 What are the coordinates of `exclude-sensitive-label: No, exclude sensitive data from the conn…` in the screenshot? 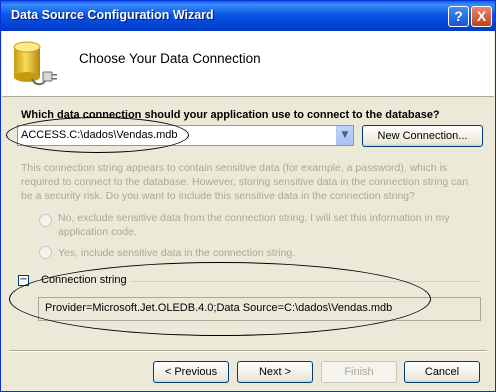 It's located at (254, 225).